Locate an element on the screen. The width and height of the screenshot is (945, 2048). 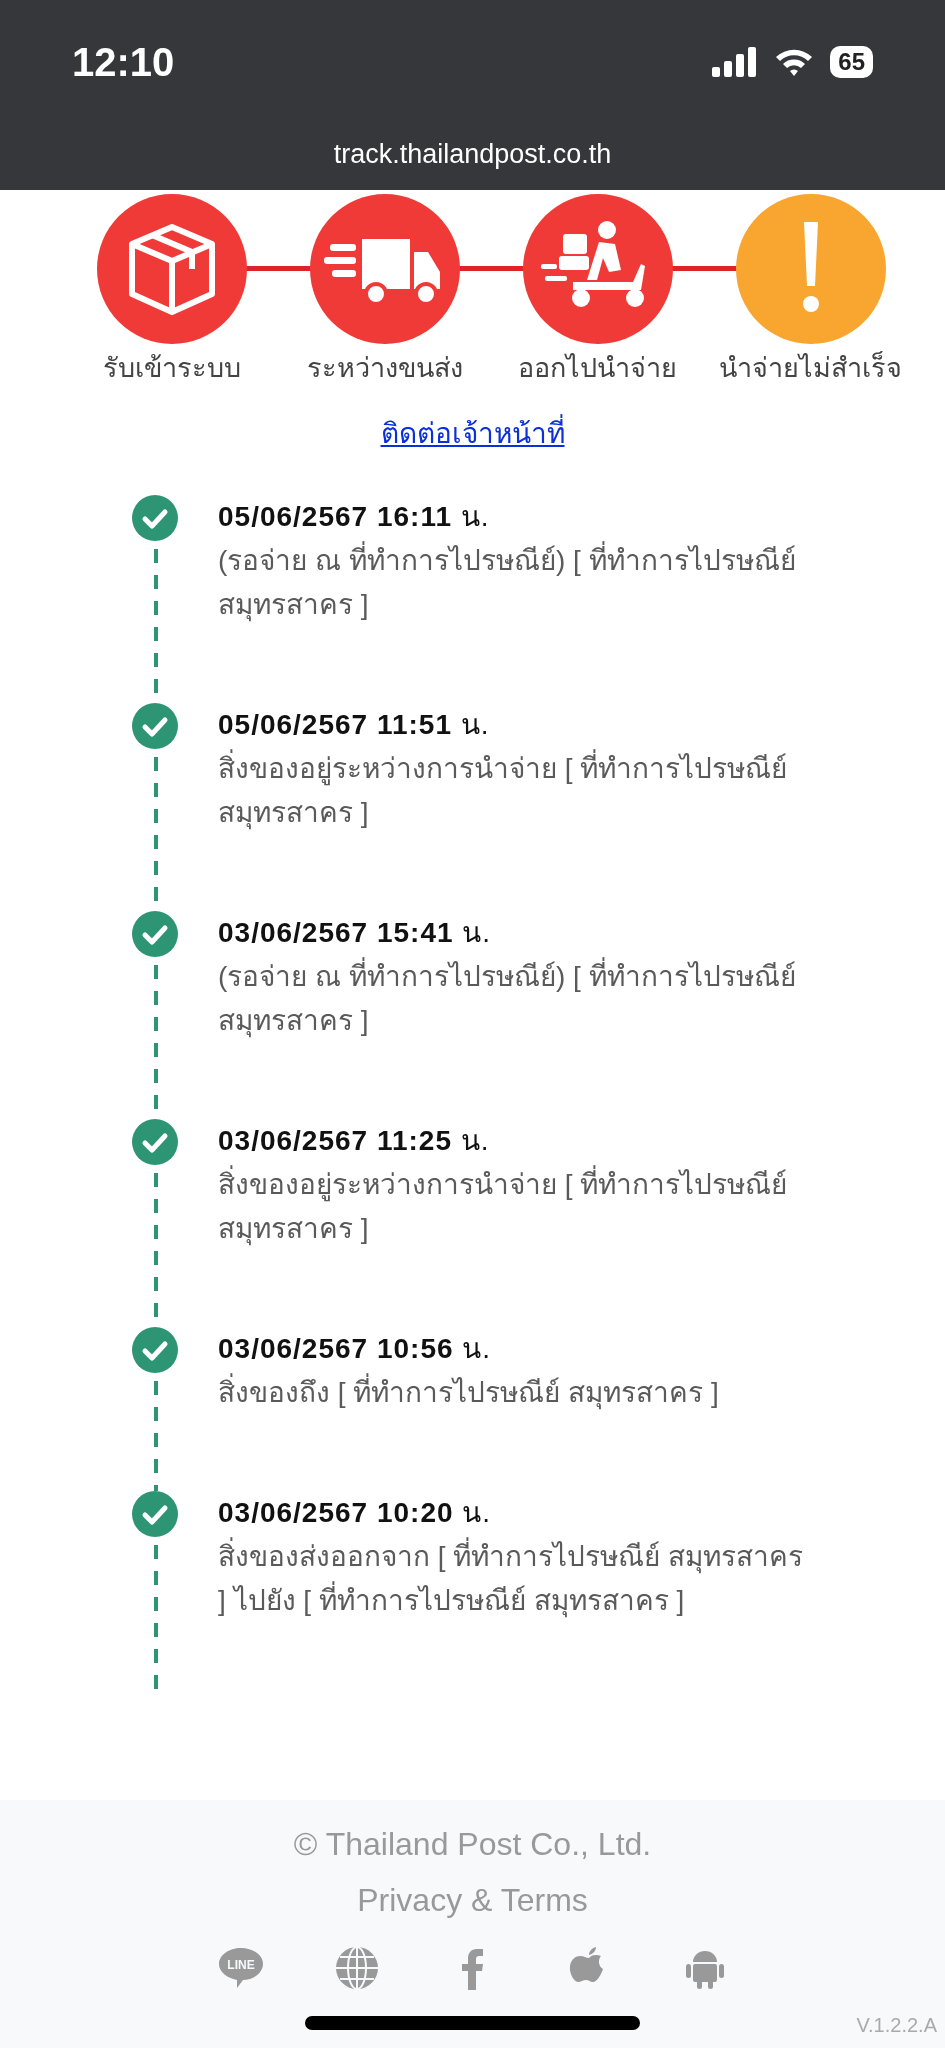
battery-indicator: 65 is located at coordinates (851, 62).